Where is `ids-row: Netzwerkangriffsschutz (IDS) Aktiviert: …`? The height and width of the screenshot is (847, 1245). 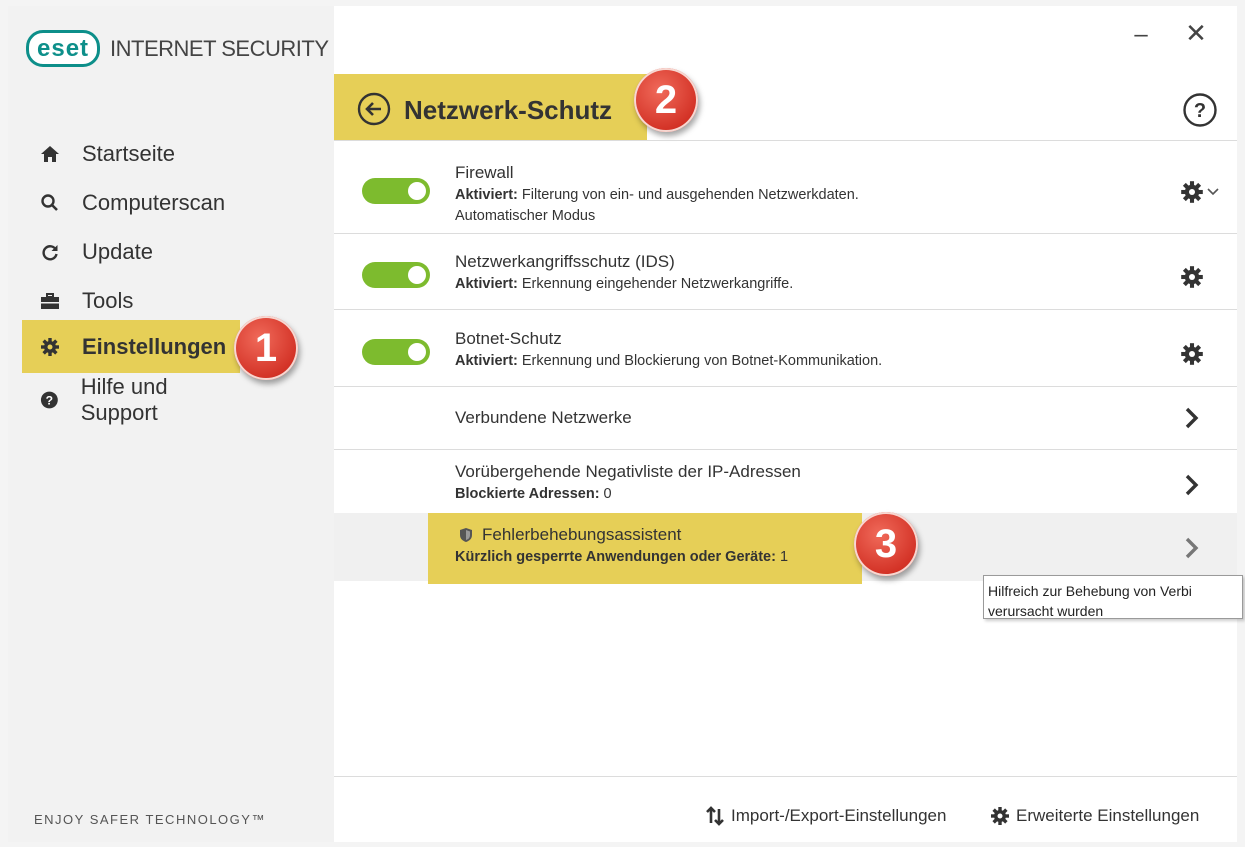 ids-row: Netzwerkangriffsschutz (IDS) Aktiviert: … is located at coordinates (785, 271).